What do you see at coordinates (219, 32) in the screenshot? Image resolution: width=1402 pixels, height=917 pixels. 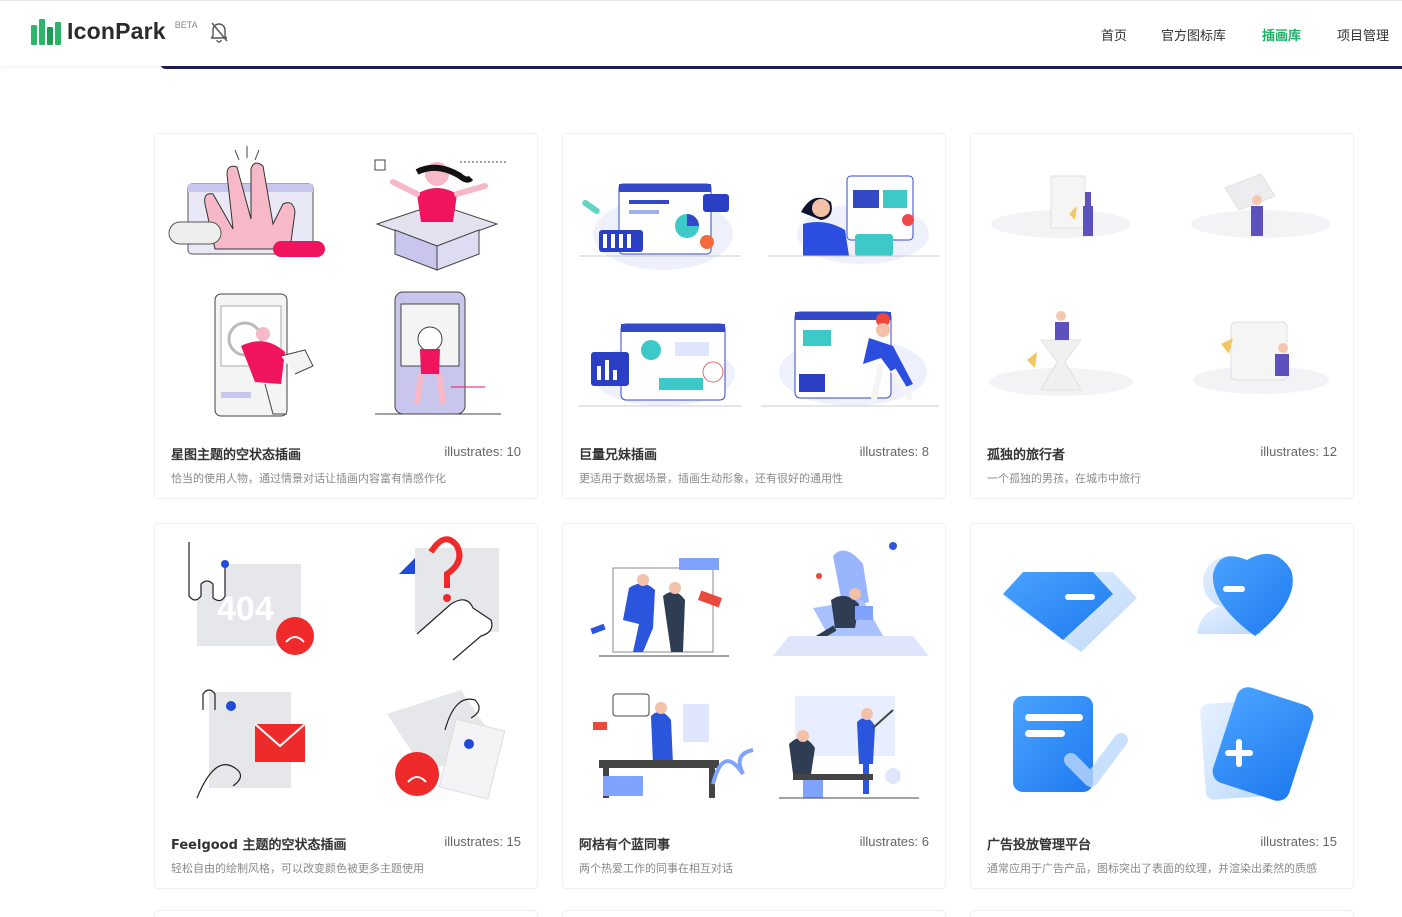 I see `notification-off-icon` at bounding box center [219, 32].